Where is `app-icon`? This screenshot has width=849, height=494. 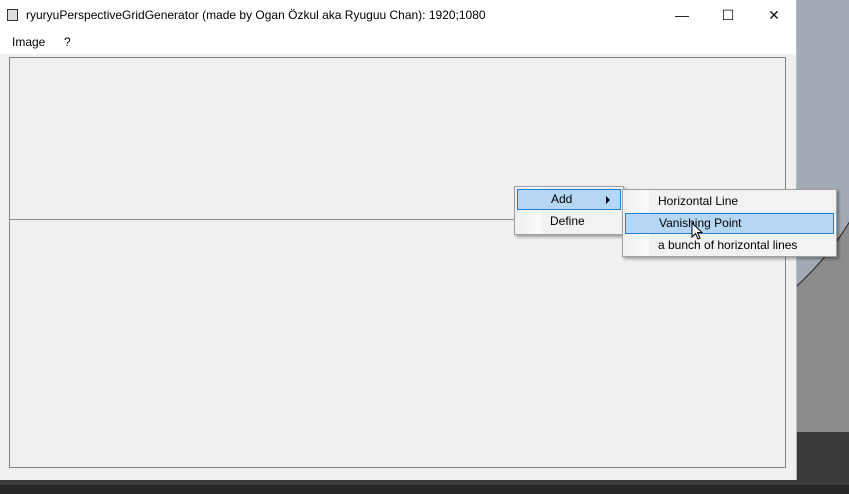
app-icon is located at coordinates (12, 15).